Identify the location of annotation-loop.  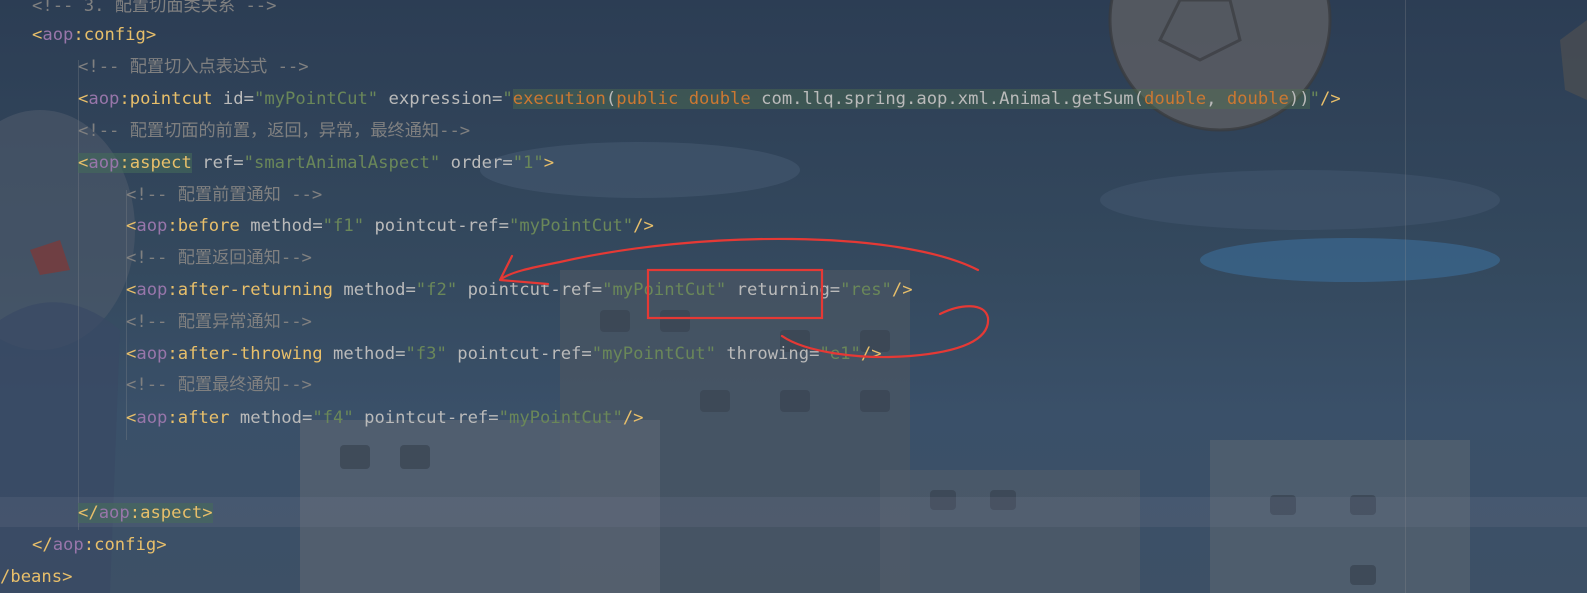
(885, 332).